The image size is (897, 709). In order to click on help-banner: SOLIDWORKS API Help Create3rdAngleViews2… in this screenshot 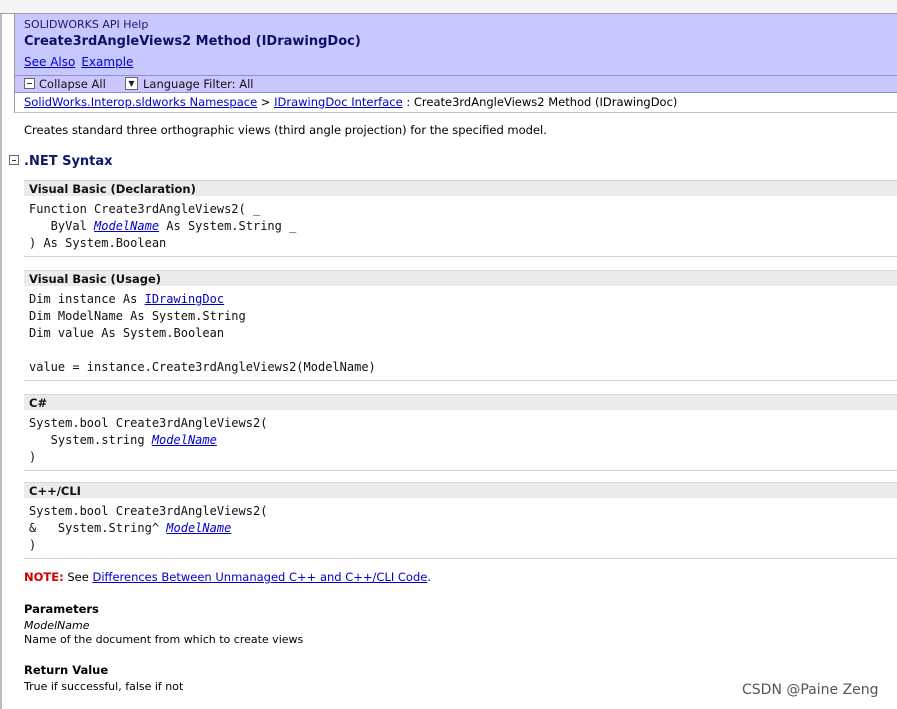, I will do `click(455, 44)`.